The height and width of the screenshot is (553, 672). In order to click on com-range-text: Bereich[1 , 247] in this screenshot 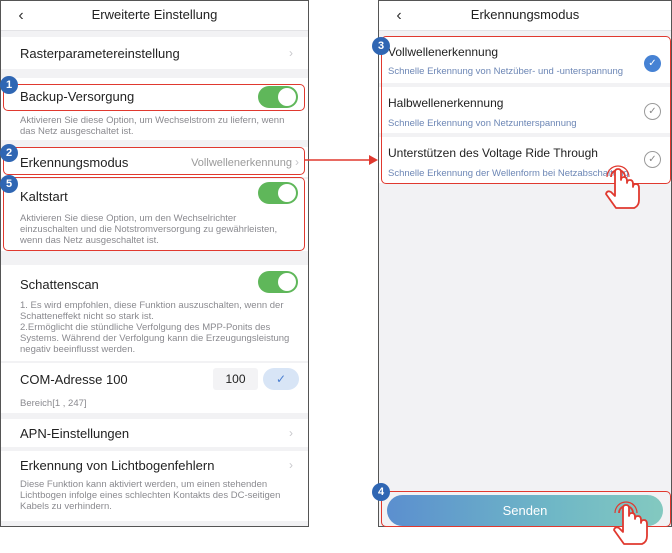, I will do `click(53, 403)`.